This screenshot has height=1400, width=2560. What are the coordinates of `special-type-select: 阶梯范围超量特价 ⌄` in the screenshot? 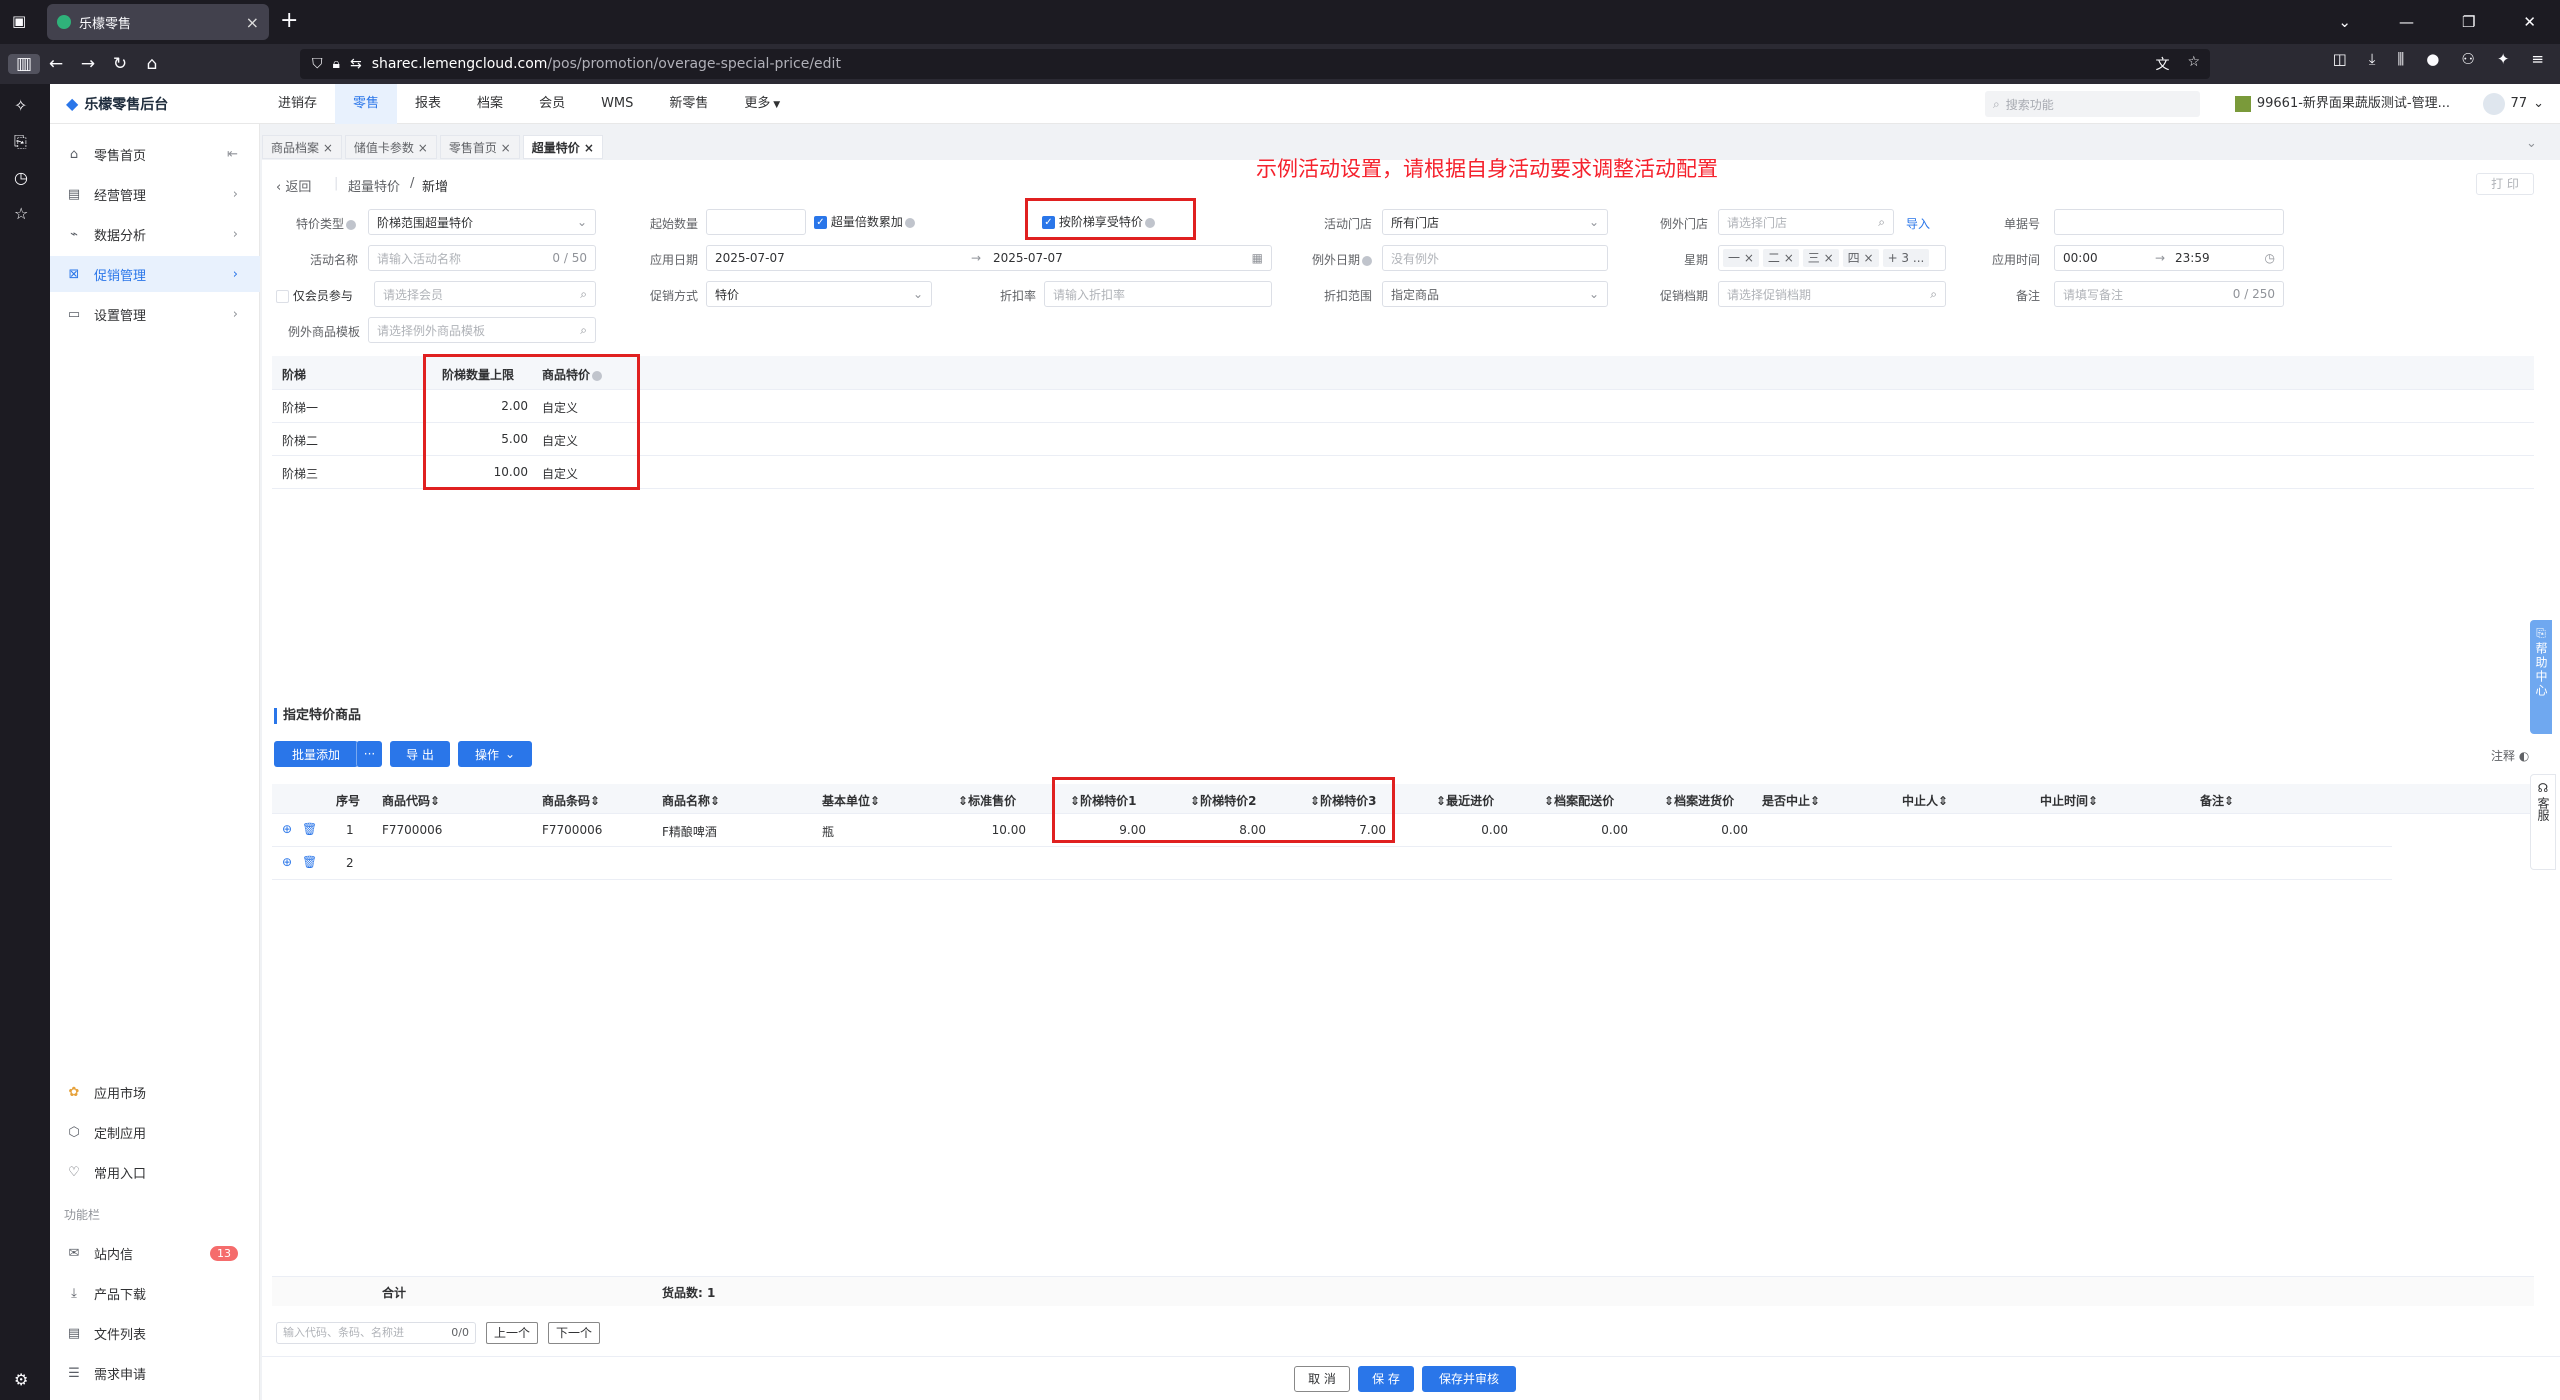 It's located at (482, 222).